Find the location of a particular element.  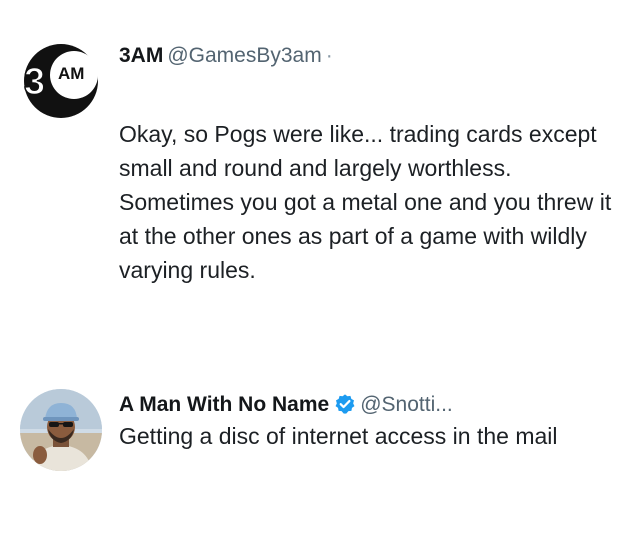

user-handle: @GamesBy3am is located at coordinates (244, 55).